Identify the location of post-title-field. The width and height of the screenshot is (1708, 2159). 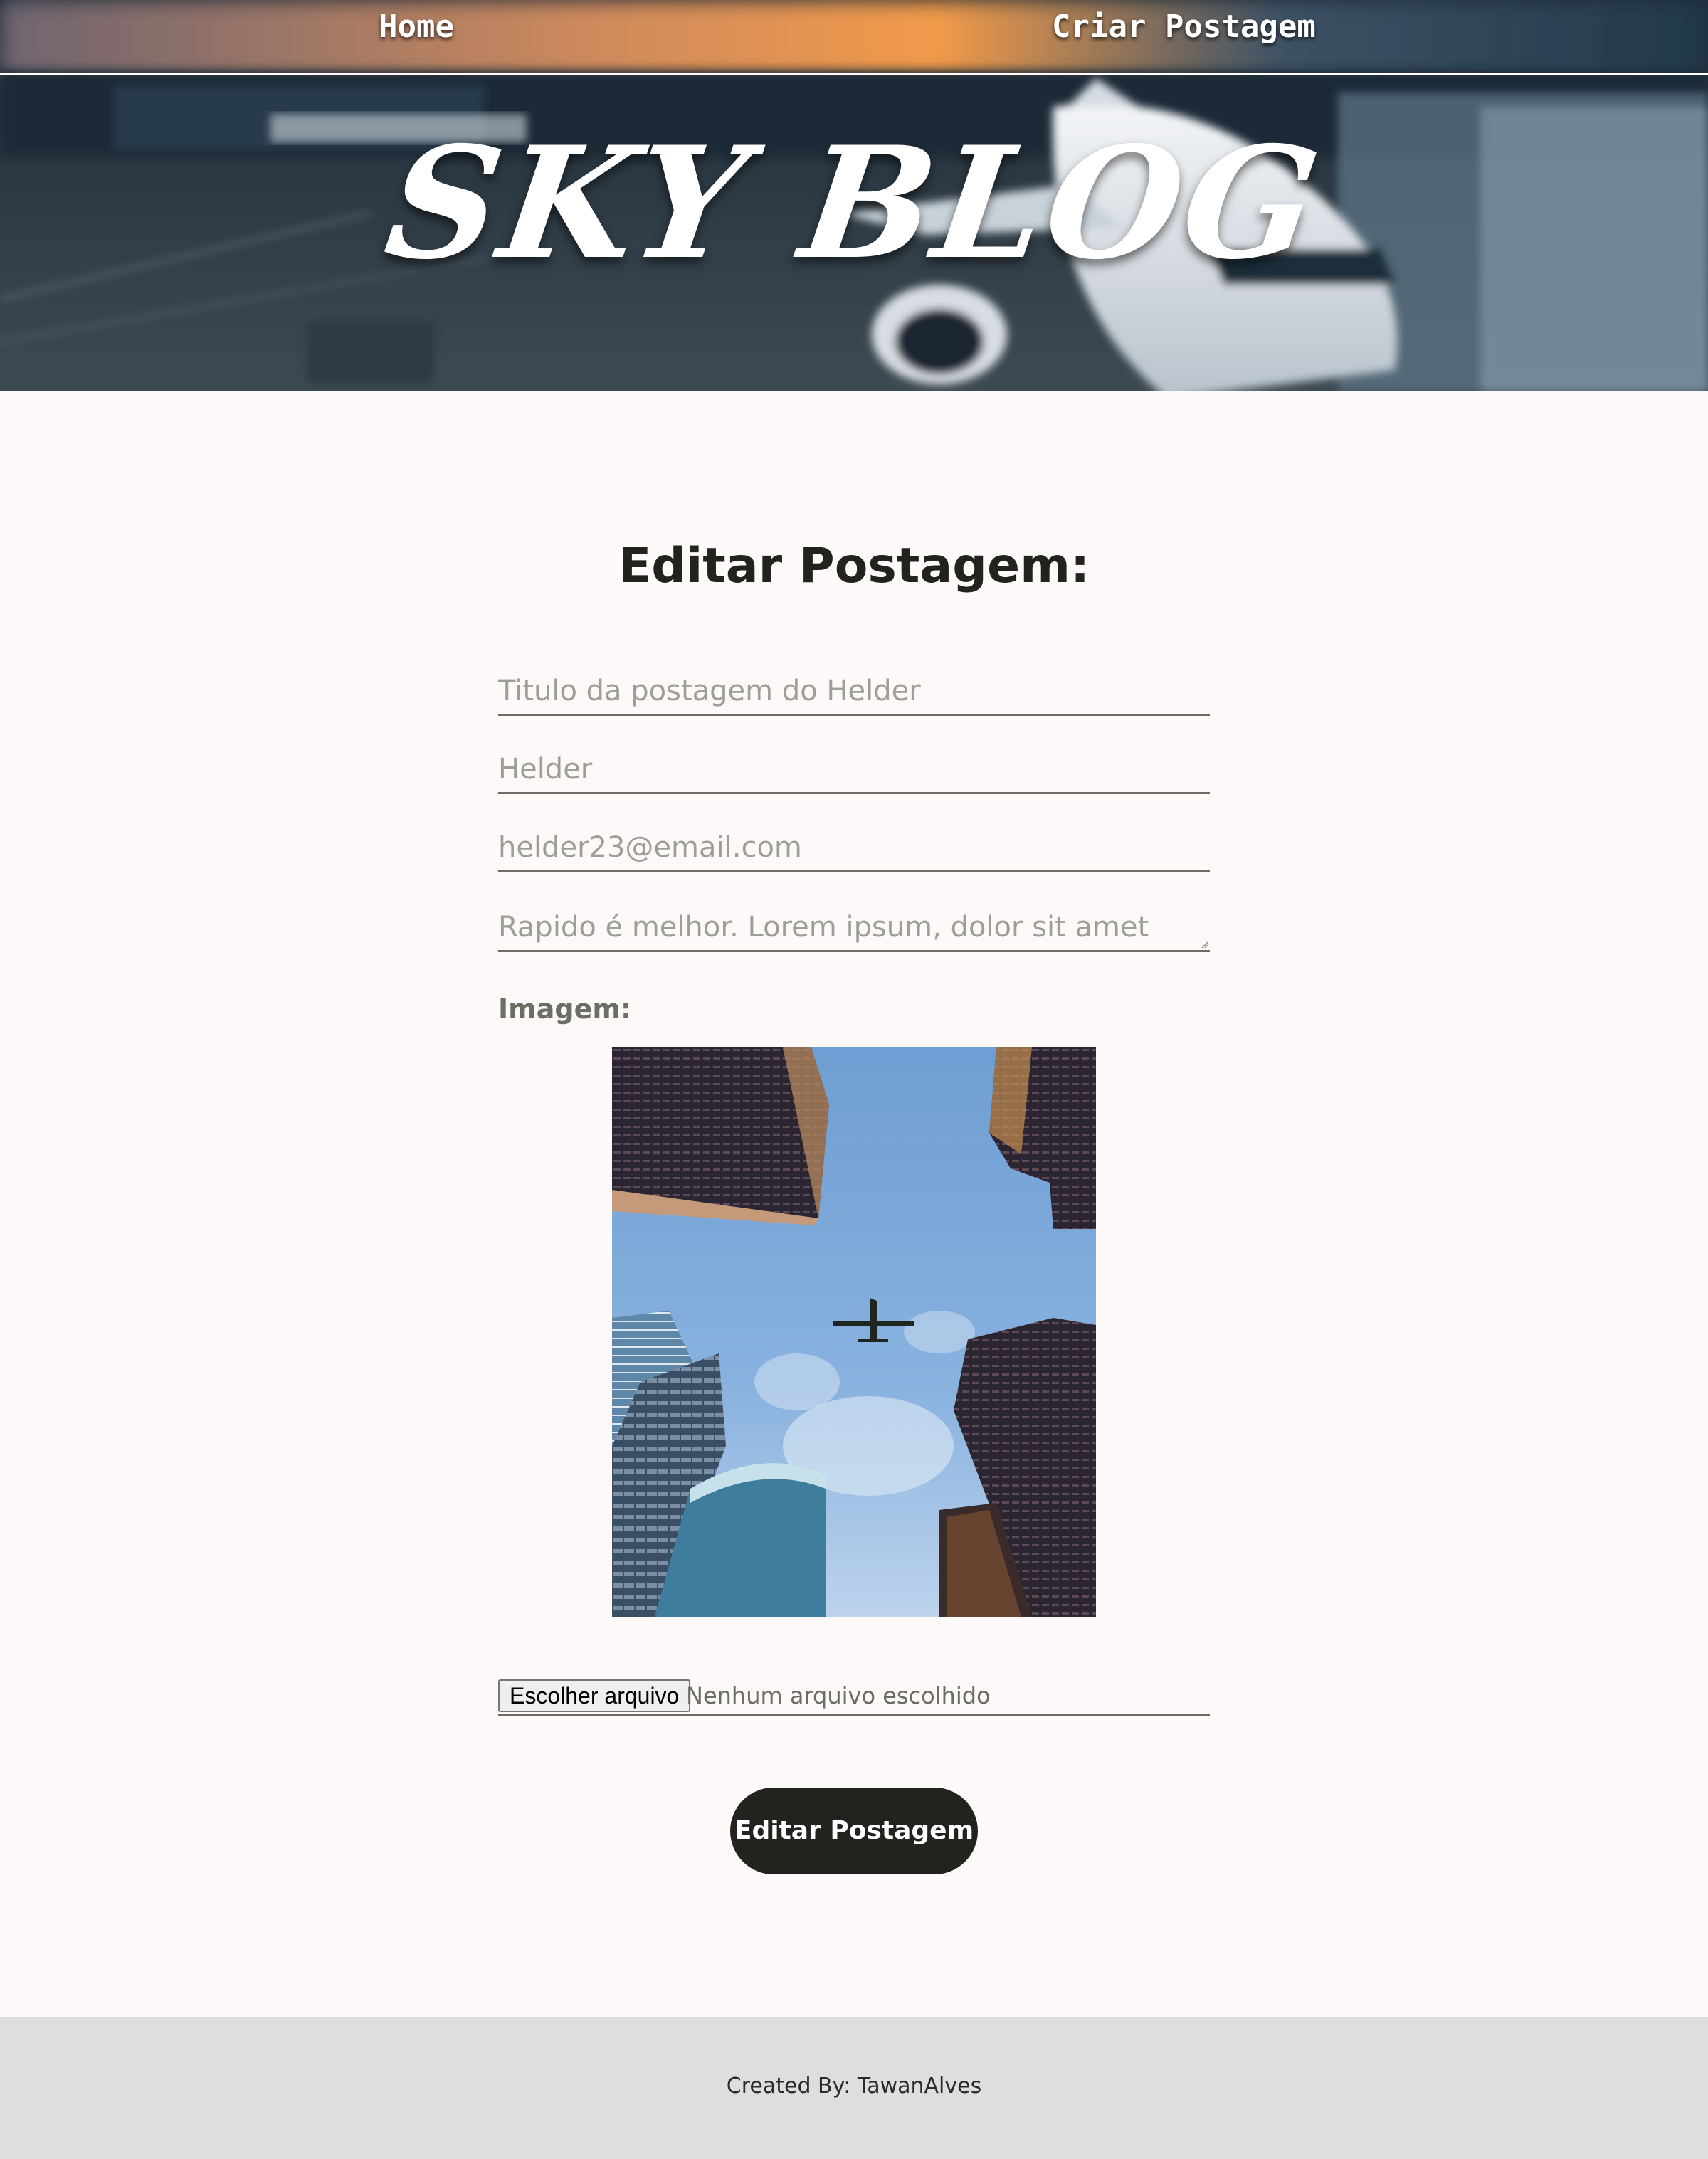
(854, 692).